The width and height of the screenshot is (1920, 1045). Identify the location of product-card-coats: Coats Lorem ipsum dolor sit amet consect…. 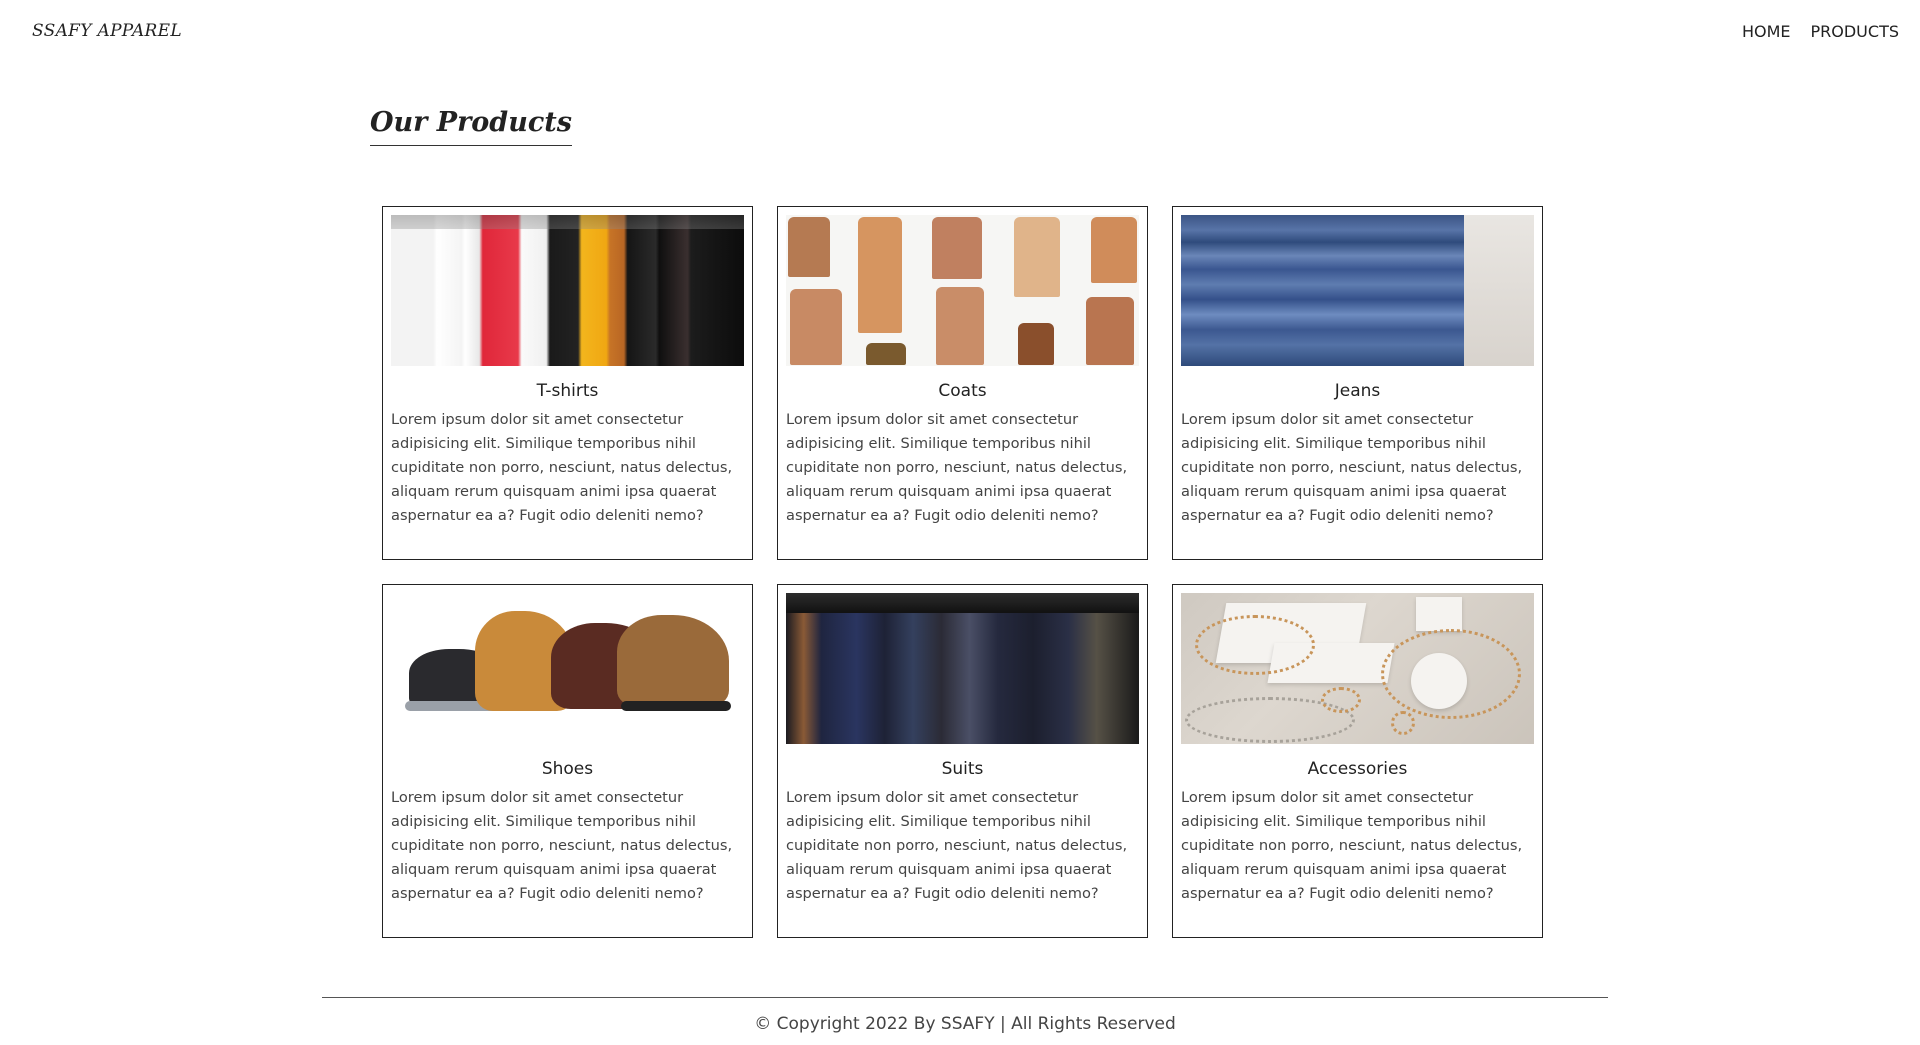
(962, 383).